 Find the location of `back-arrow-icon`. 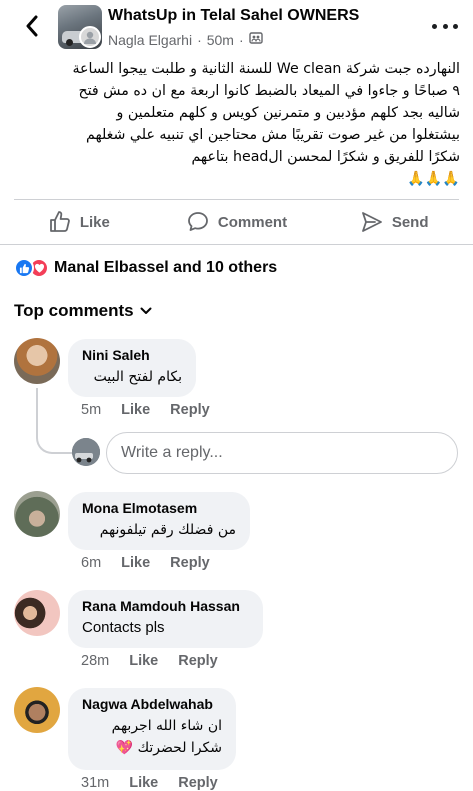

back-arrow-icon is located at coordinates (32, 26).